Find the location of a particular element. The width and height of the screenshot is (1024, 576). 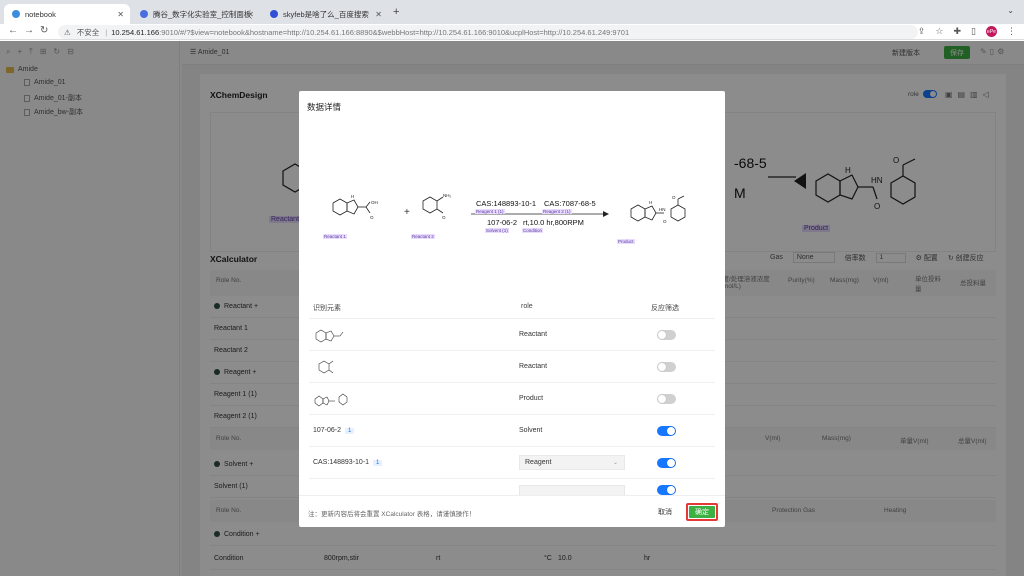

confirm-button: 确定 is located at coordinates (702, 512).